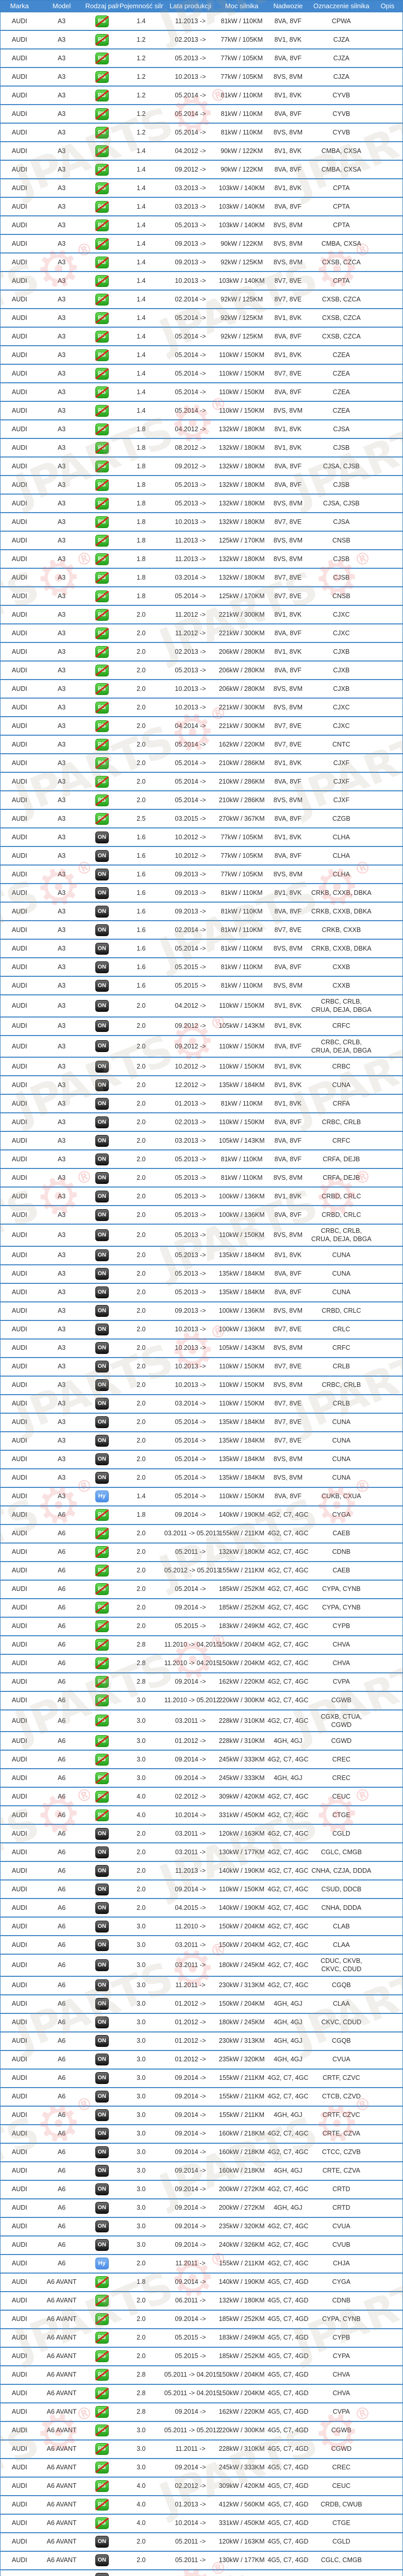 This screenshot has height=2576, width=403. I want to click on cell-moc-silnika: 135kW / 184KM, so click(242, 1422).